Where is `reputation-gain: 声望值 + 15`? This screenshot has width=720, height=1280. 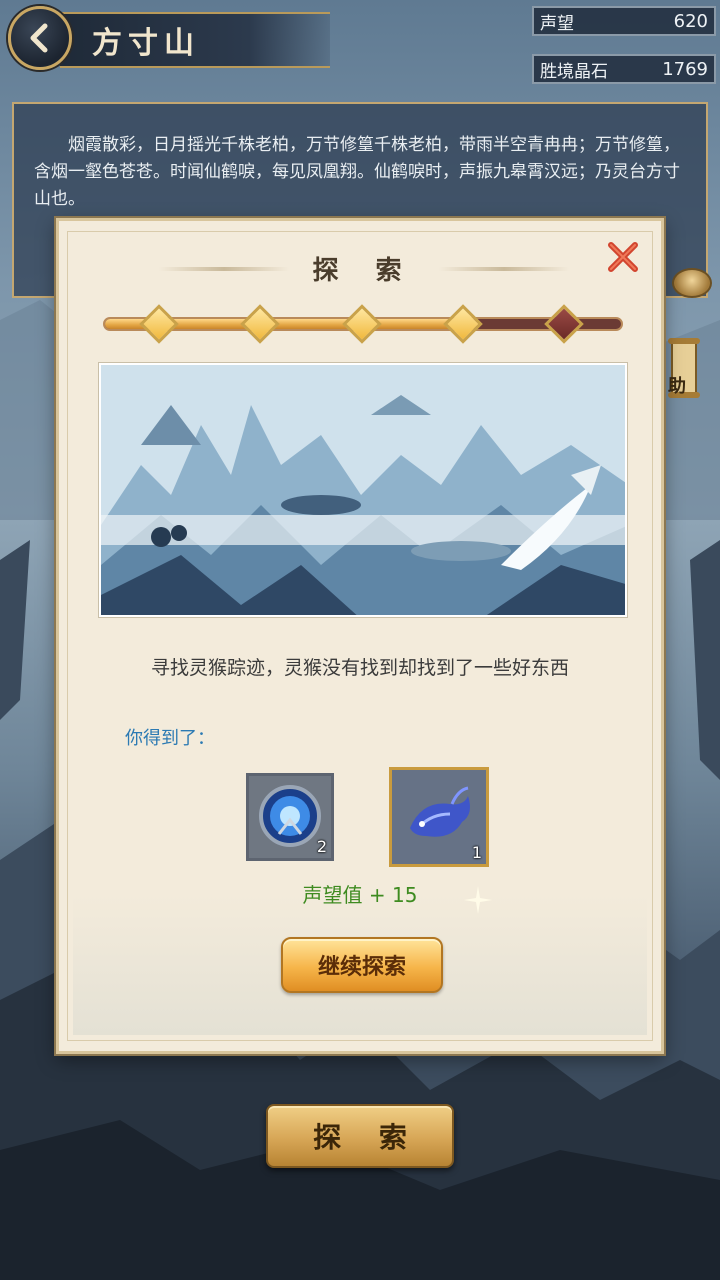
reputation-gain: 声望值 + 15 is located at coordinates (360, 895).